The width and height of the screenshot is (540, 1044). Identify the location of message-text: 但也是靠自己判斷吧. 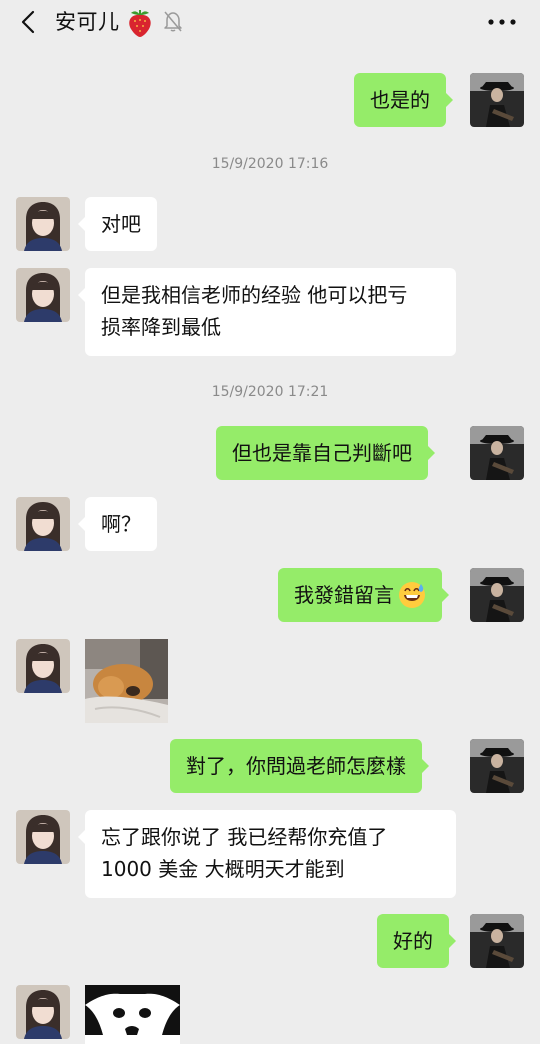
(322, 453).